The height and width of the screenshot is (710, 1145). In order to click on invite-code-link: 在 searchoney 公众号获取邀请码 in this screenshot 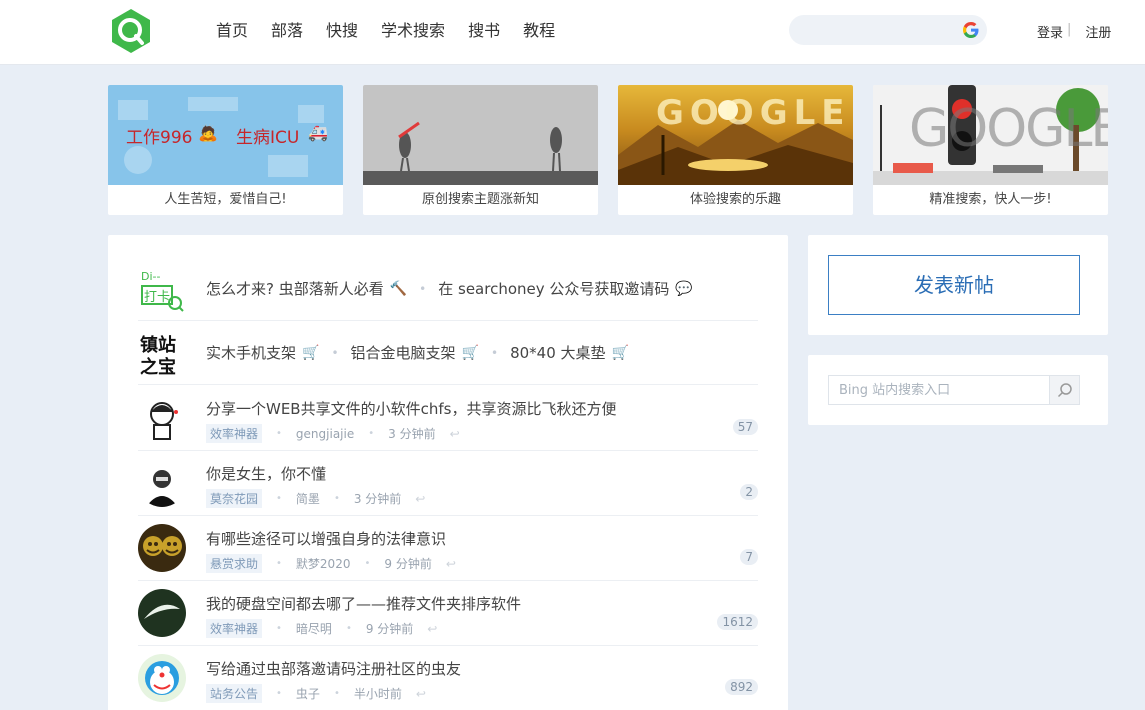, I will do `click(553, 288)`.